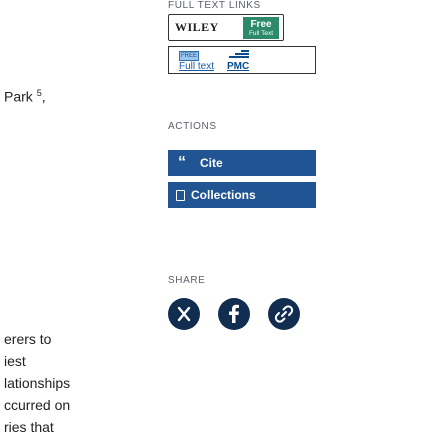  What do you see at coordinates (29, 427) in the screenshot?
I see `article-line: ries that` at bounding box center [29, 427].